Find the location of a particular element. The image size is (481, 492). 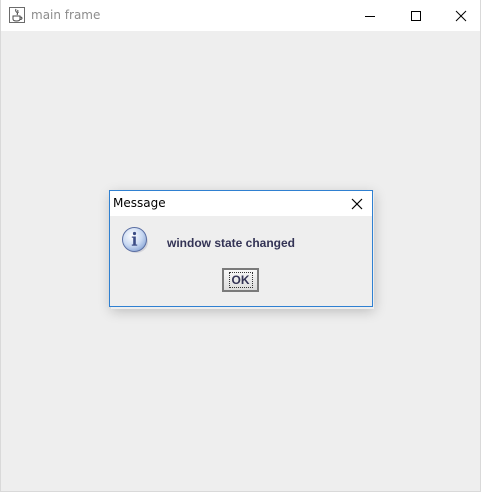

information-icon is located at coordinates (135, 240).